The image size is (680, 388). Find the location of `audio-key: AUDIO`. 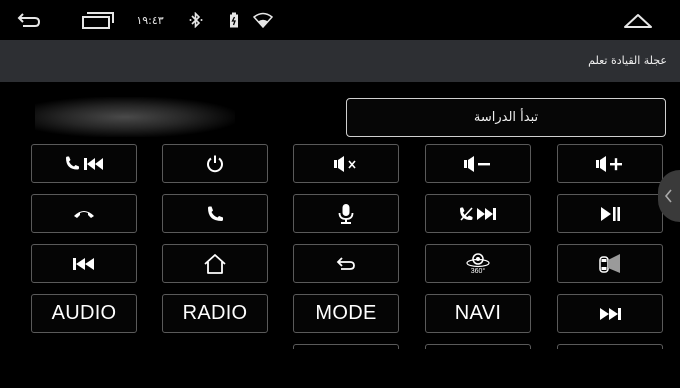

audio-key: AUDIO is located at coordinates (84, 313).